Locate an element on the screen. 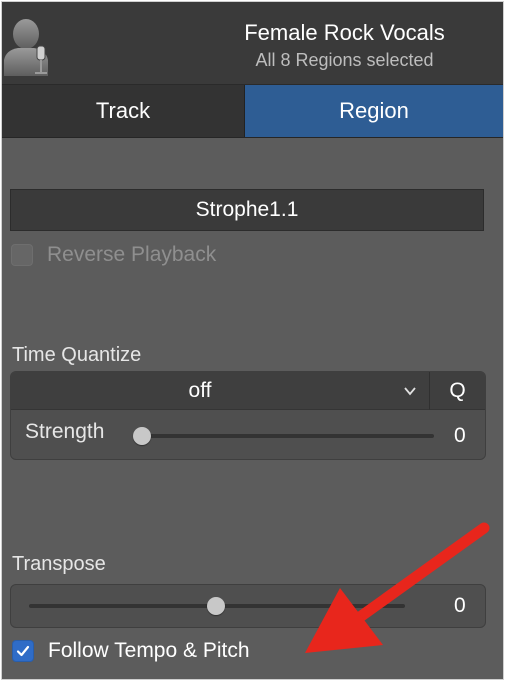 Image resolution: width=507 pixels, height=683 pixels. strength-slider-track is located at coordinates (286, 436).